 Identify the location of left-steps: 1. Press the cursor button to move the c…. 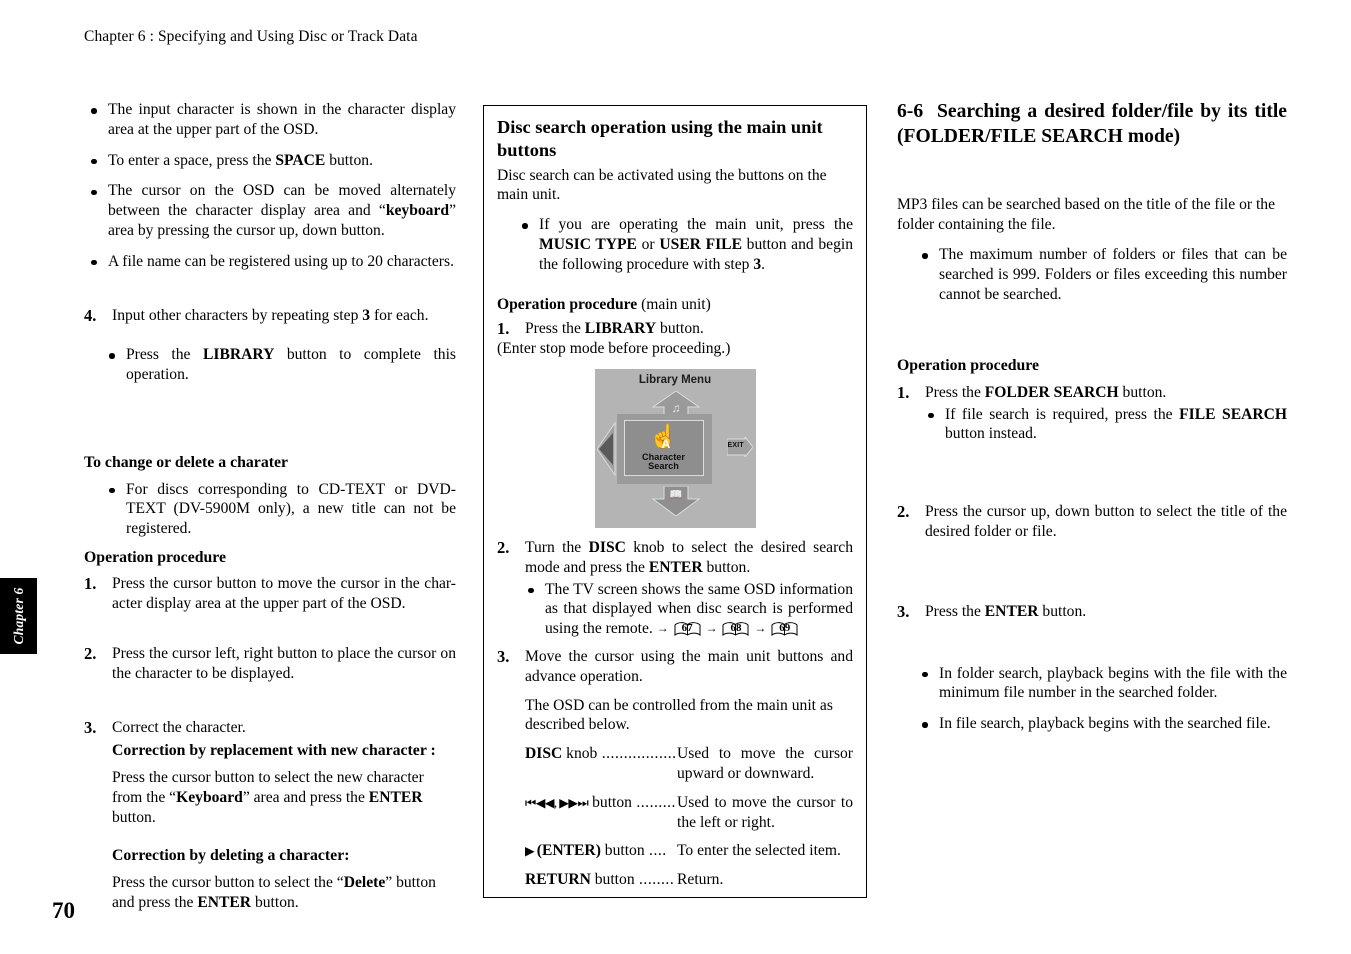
(270, 594).